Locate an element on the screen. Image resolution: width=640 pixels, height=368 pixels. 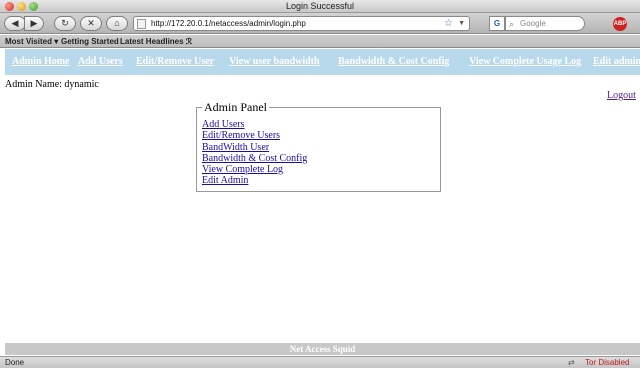
panel-link-bandwidth-cost-config: Bandwidth & Cost Config is located at coordinates (254, 158).